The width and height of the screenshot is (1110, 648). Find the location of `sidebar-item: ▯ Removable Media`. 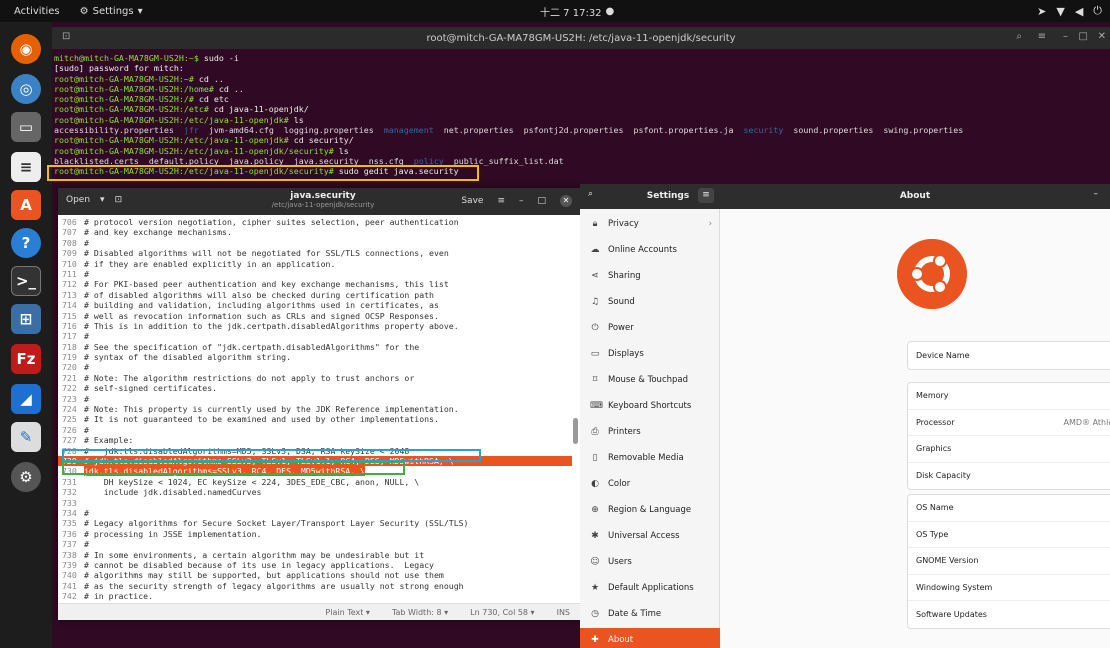

sidebar-item: ▯ Removable Media is located at coordinates (650, 458).